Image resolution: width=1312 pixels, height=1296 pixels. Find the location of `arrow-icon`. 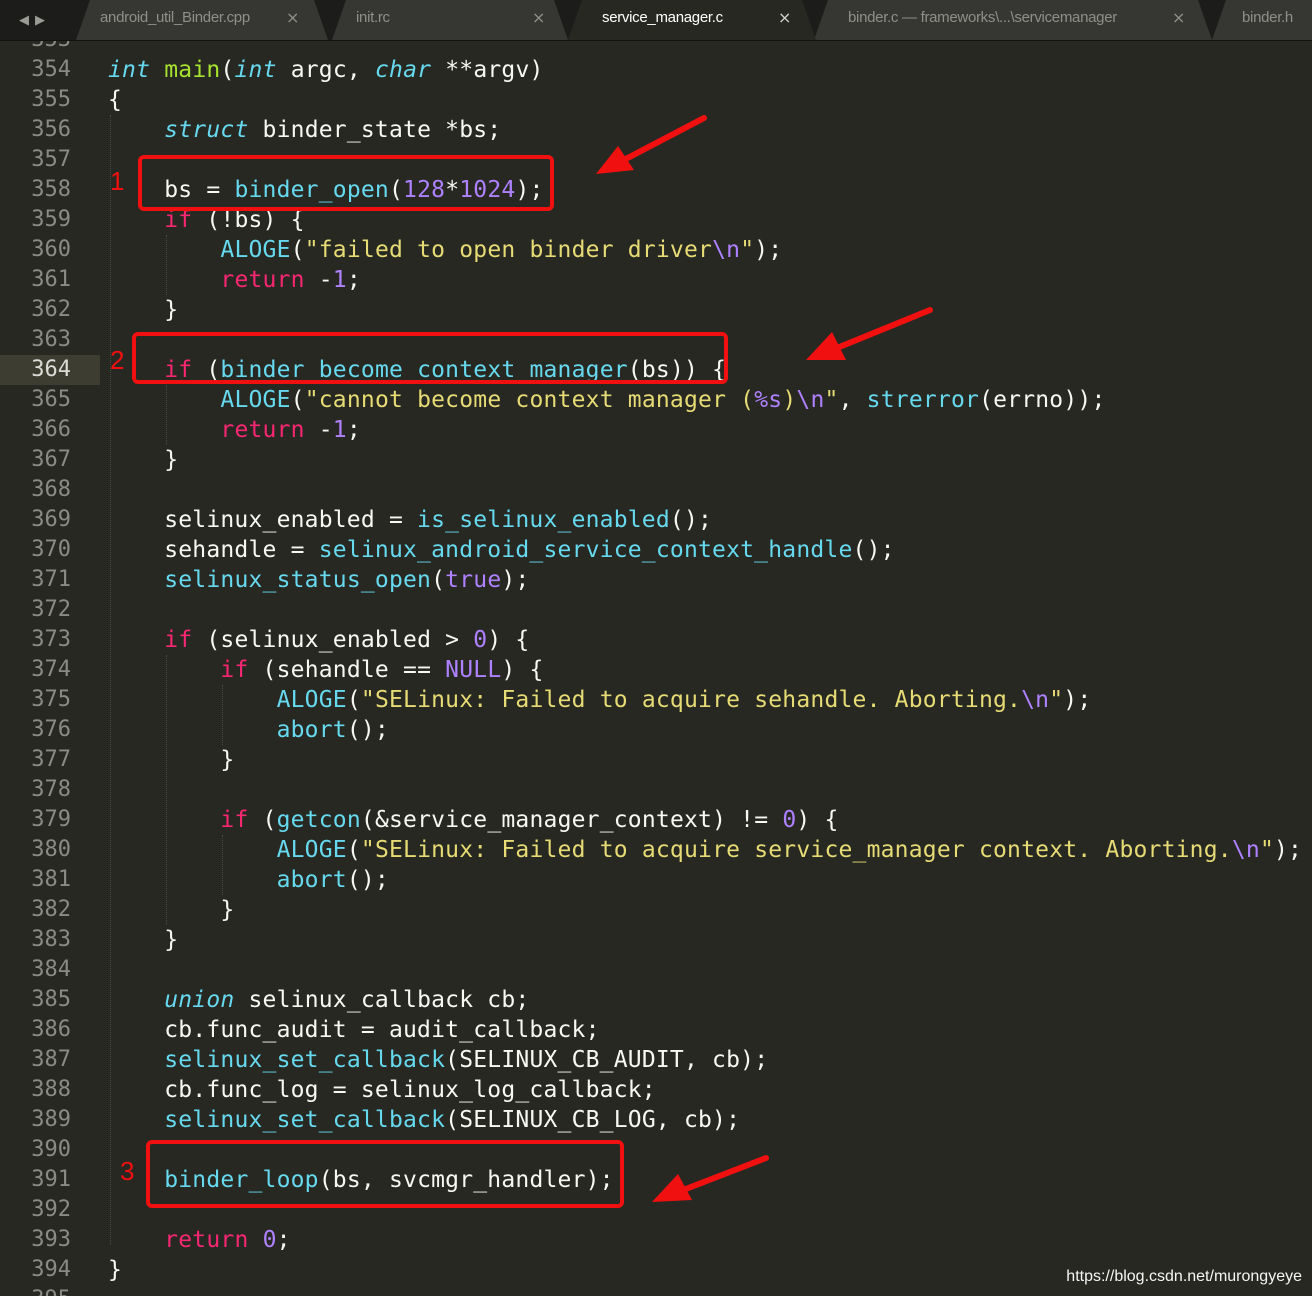

arrow-icon is located at coordinates (710, 1178).